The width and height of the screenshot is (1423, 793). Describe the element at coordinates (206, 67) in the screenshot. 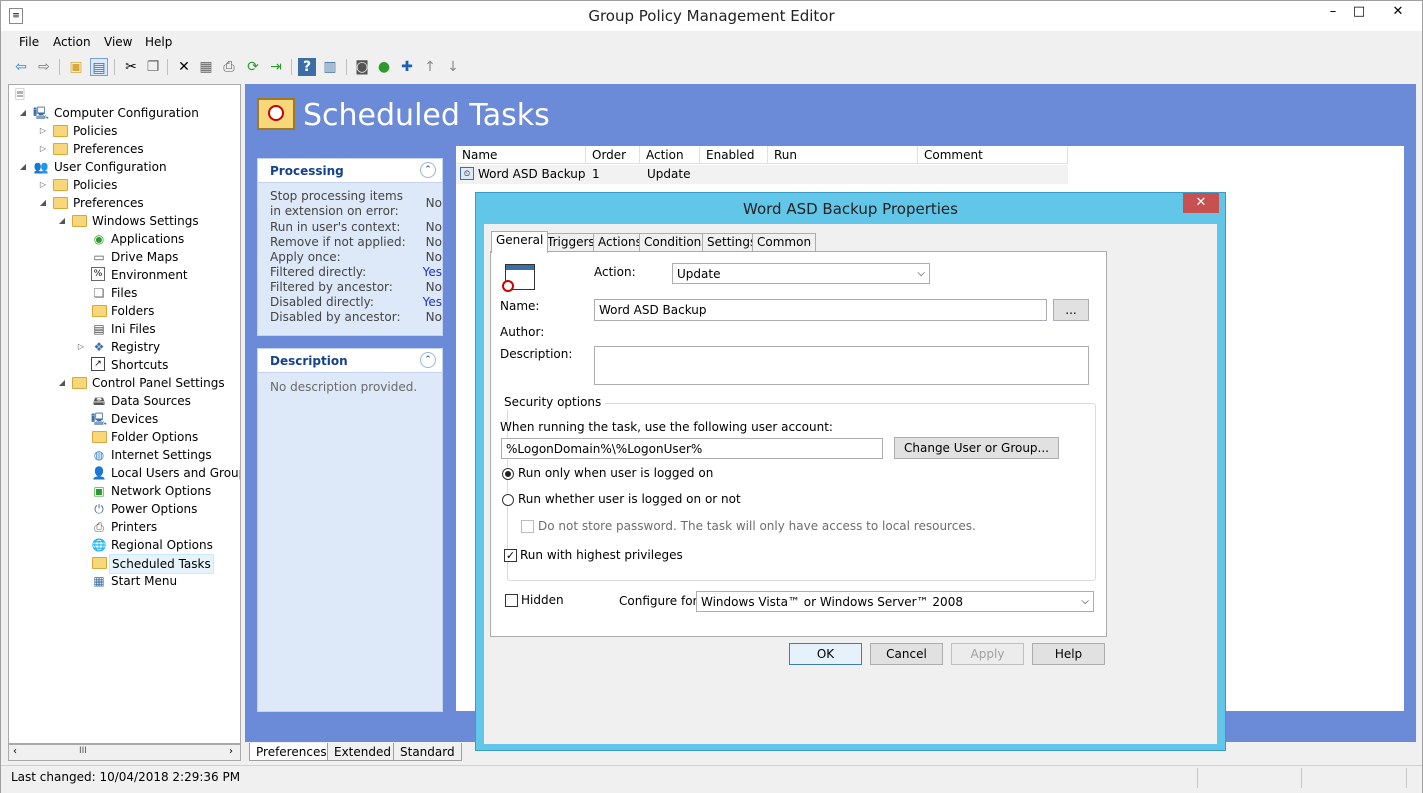

I see `properties-icon: ▦` at that location.